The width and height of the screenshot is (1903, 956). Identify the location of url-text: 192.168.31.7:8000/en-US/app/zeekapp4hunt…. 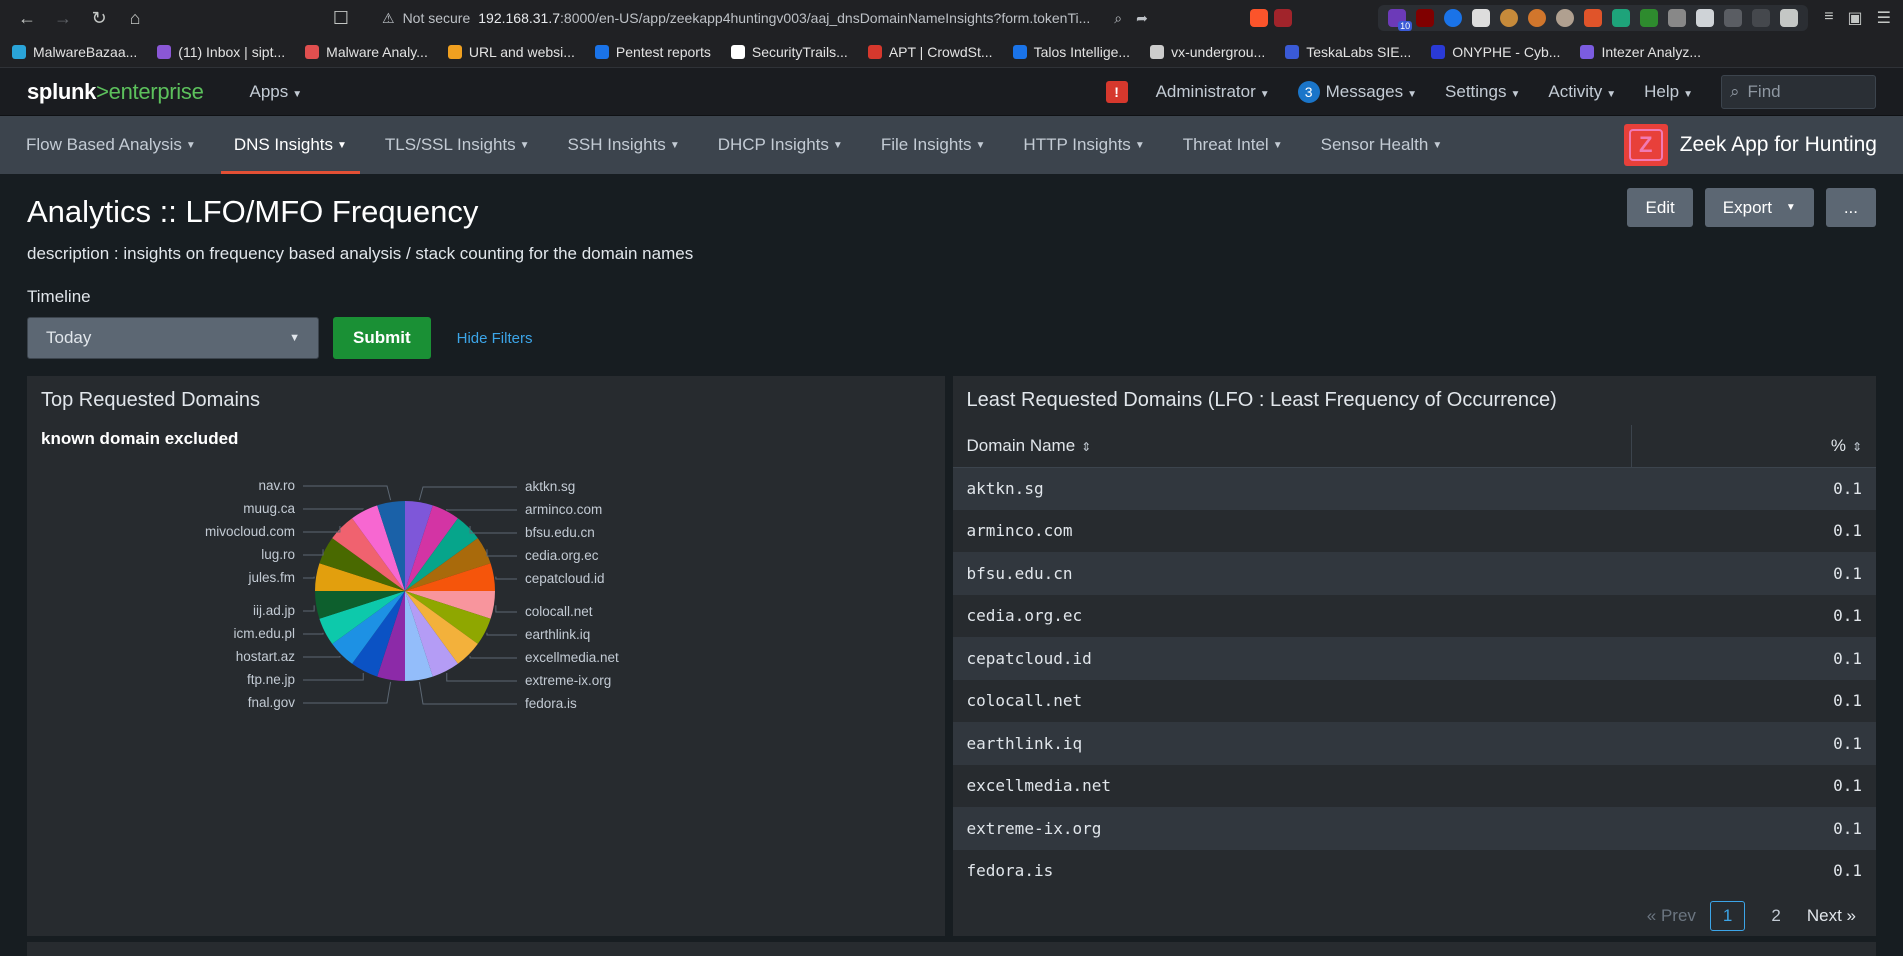
(788, 18).